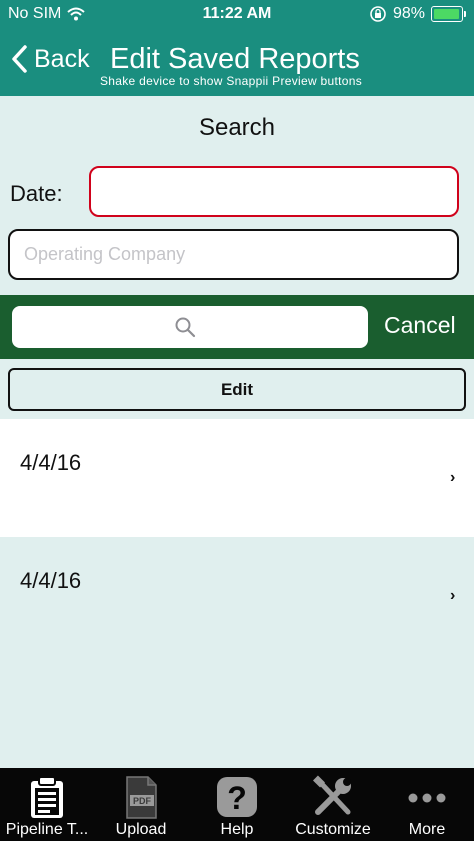  I want to click on page-title: Edit Saved Reports, so click(235, 59).